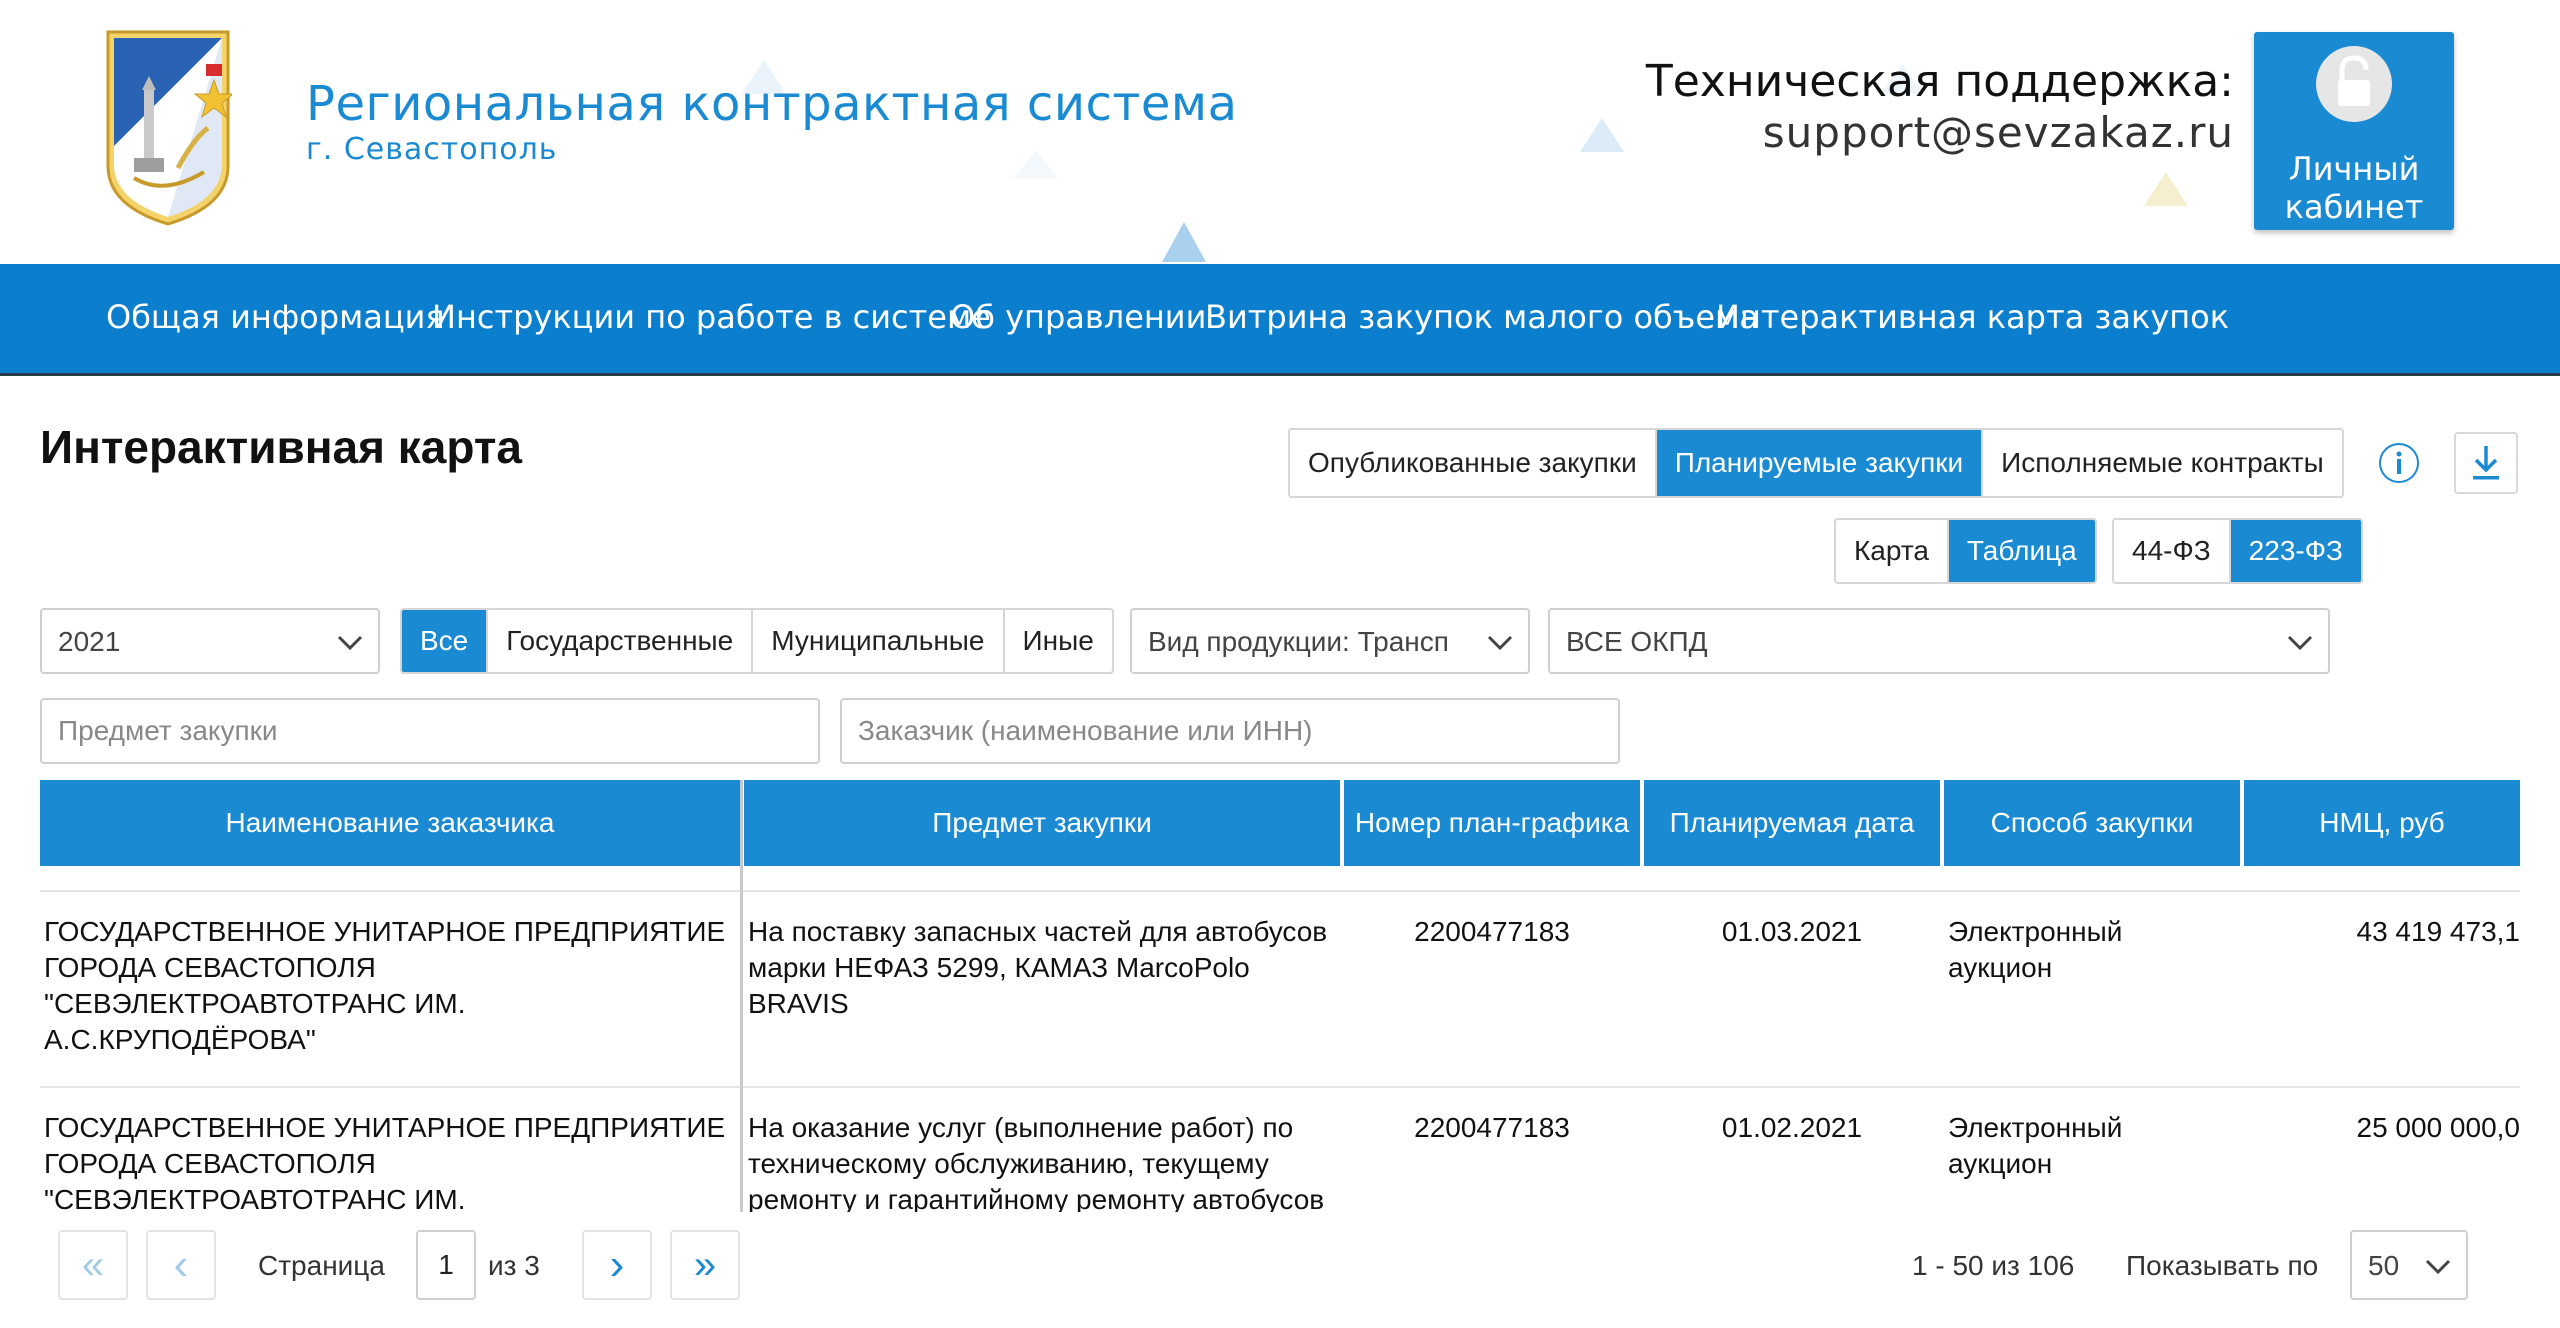  I want to click on year-select-value: 2021, so click(89, 641).